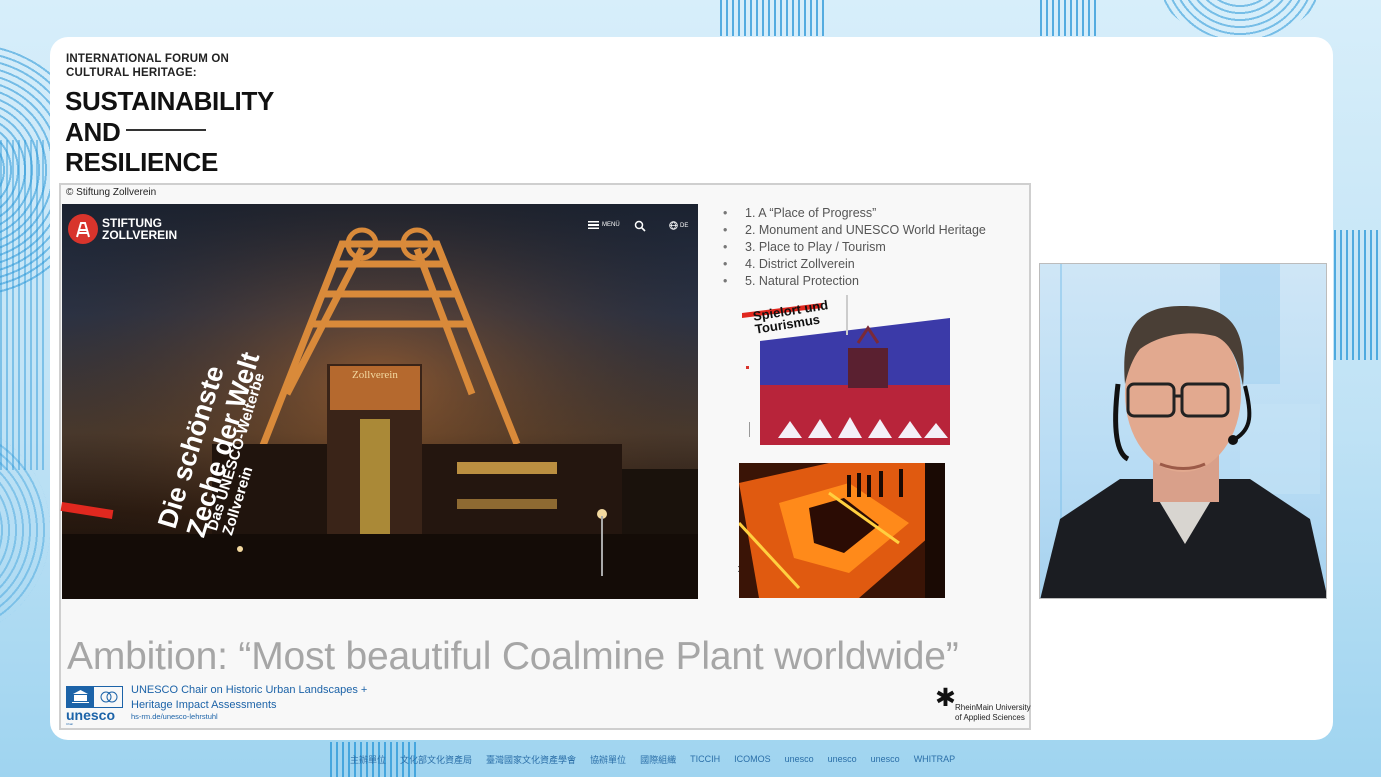  Describe the element at coordinates (934, 759) in the screenshot. I see `sponsor-logo: WHITRAP` at that location.